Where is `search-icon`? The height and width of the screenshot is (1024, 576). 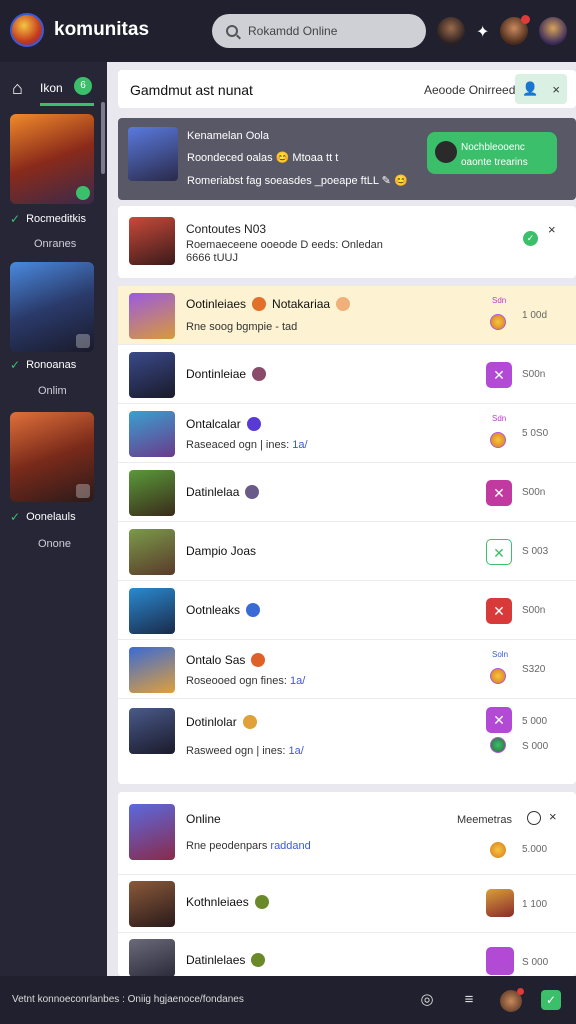 search-icon is located at coordinates (232, 31).